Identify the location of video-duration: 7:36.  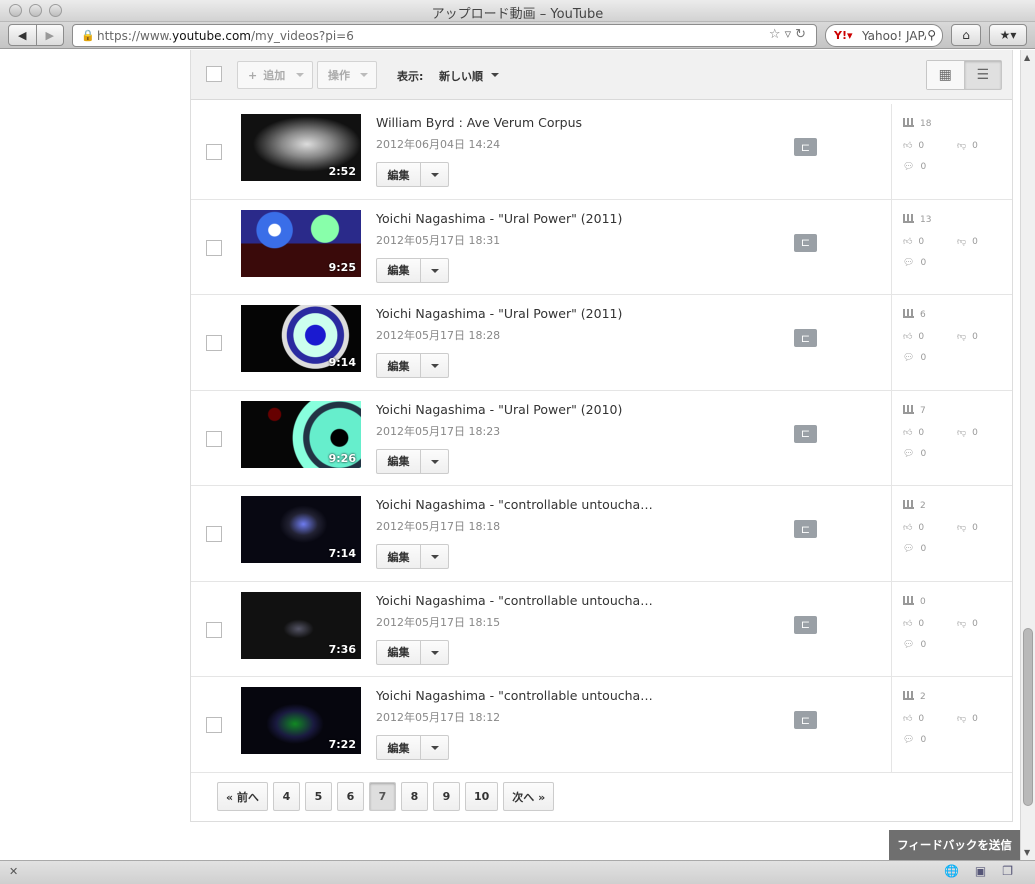
(342, 649).